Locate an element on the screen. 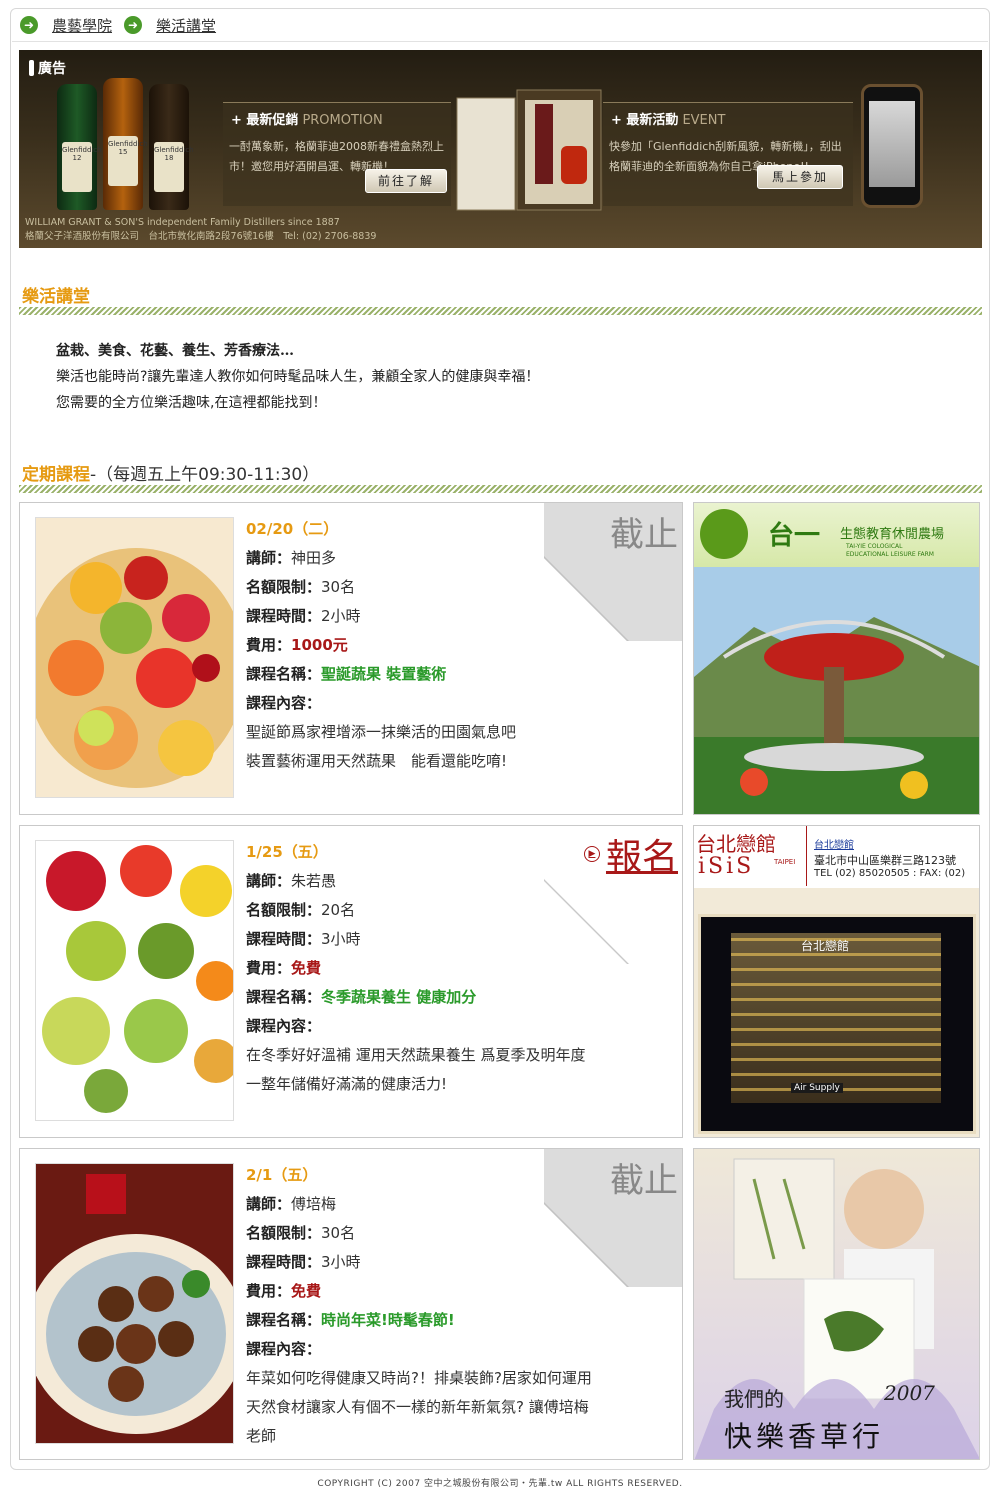 This screenshot has height=1491, width=1000. course-content: 在冬季好好溫補 運用天然蔬果養生 爲夏季及明年度 is located at coordinates (416, 1055).